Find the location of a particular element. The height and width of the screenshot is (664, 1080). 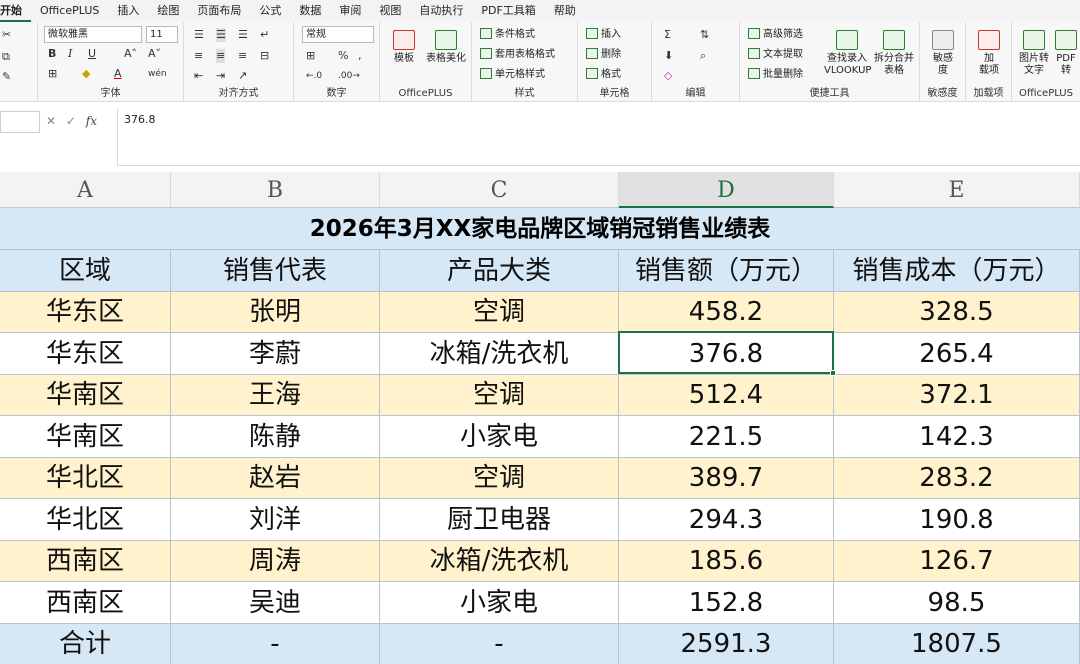

wrap-text-icon: ↵ is located at coordinates (264, 35).